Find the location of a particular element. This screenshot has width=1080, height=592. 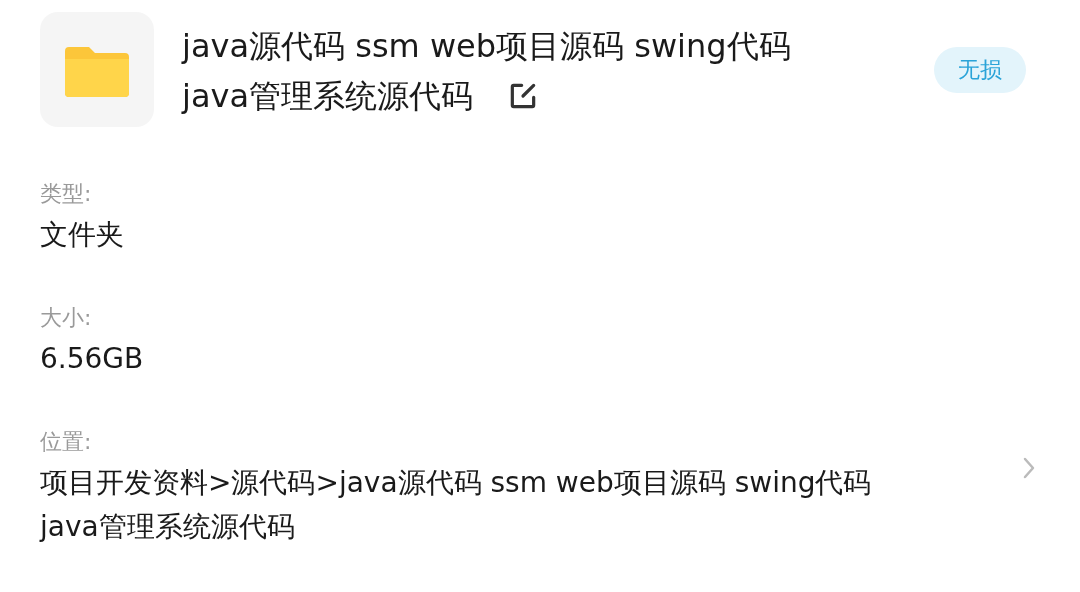

field-value: java管理系统源代码 is located at coordinates (531, 527).